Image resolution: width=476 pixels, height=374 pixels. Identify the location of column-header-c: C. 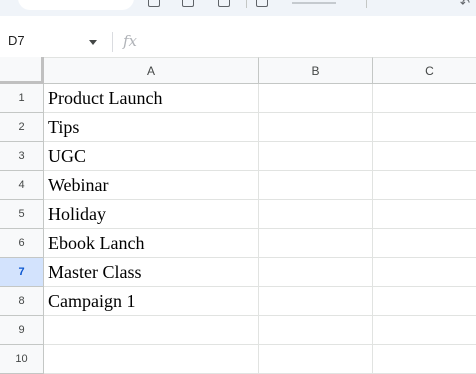
(424, 70).